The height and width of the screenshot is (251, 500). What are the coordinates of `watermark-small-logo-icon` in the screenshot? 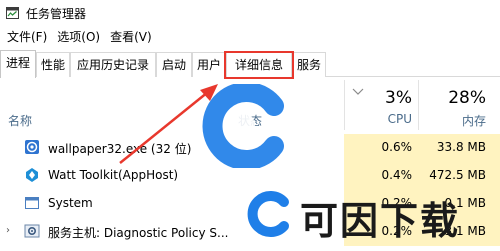 It's located at (268, 214).